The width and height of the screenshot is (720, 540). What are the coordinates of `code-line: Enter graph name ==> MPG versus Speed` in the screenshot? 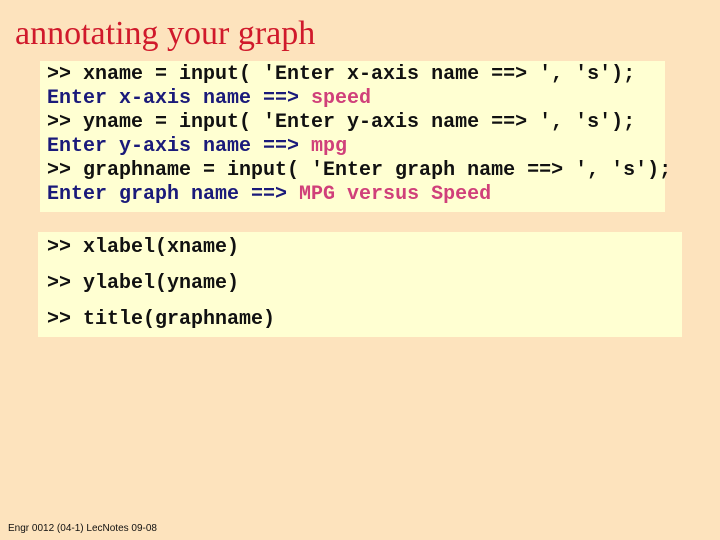 It's located at (269, 195).